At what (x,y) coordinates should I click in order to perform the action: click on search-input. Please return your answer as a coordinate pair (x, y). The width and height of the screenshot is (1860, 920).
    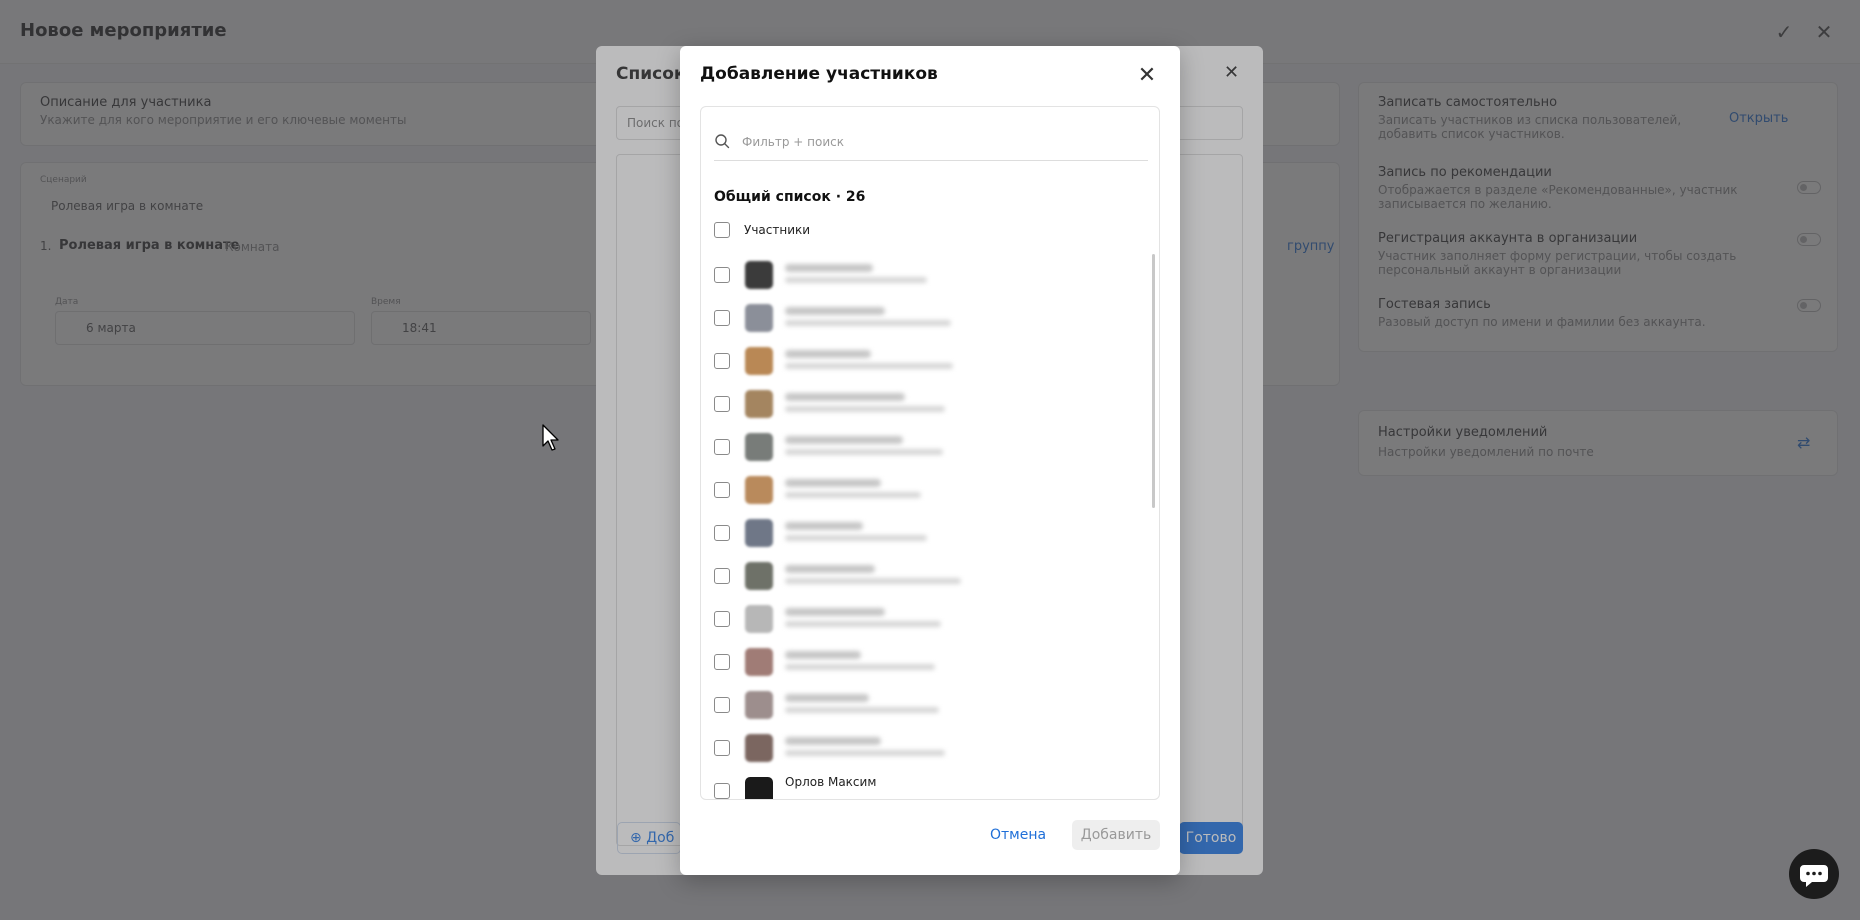
    Looking at the image, I should click on (942, 142).